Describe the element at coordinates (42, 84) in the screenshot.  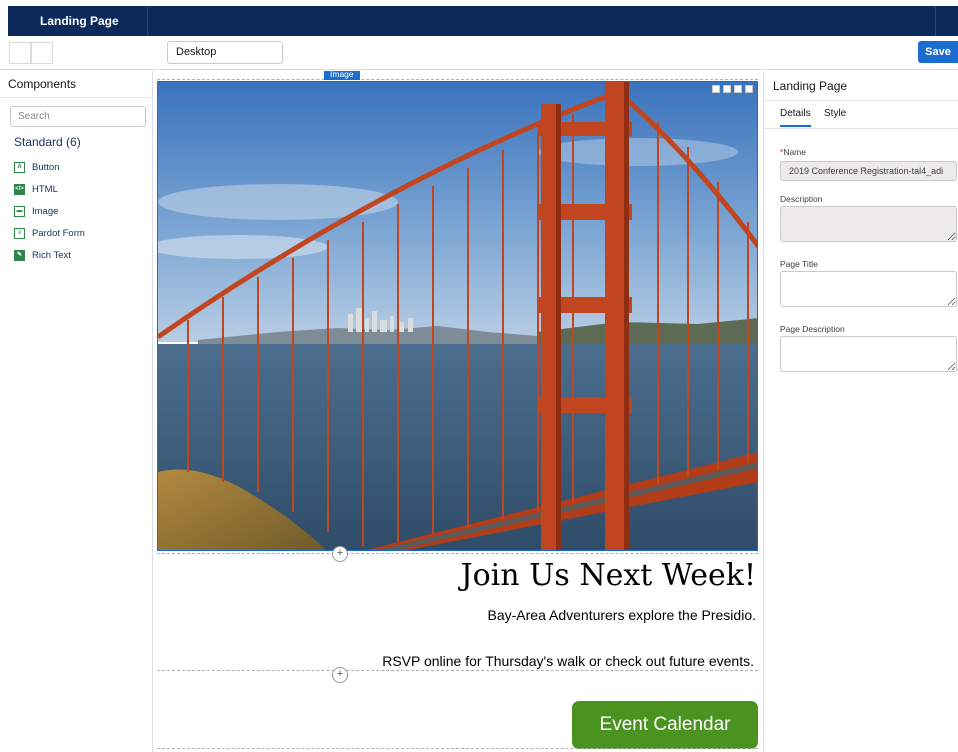
I see `components-title: Components` at that location.